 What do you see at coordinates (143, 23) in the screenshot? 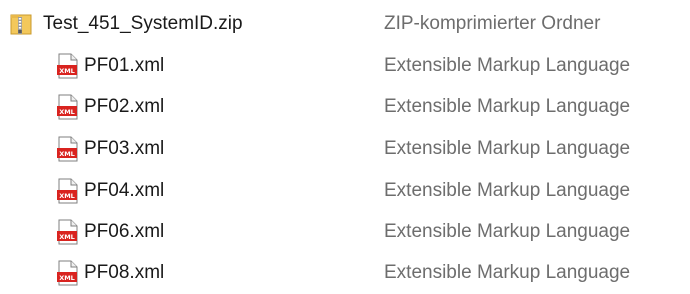
I see `file-name: Test_451_SystemID.zip` at bounding box center [143, 23].